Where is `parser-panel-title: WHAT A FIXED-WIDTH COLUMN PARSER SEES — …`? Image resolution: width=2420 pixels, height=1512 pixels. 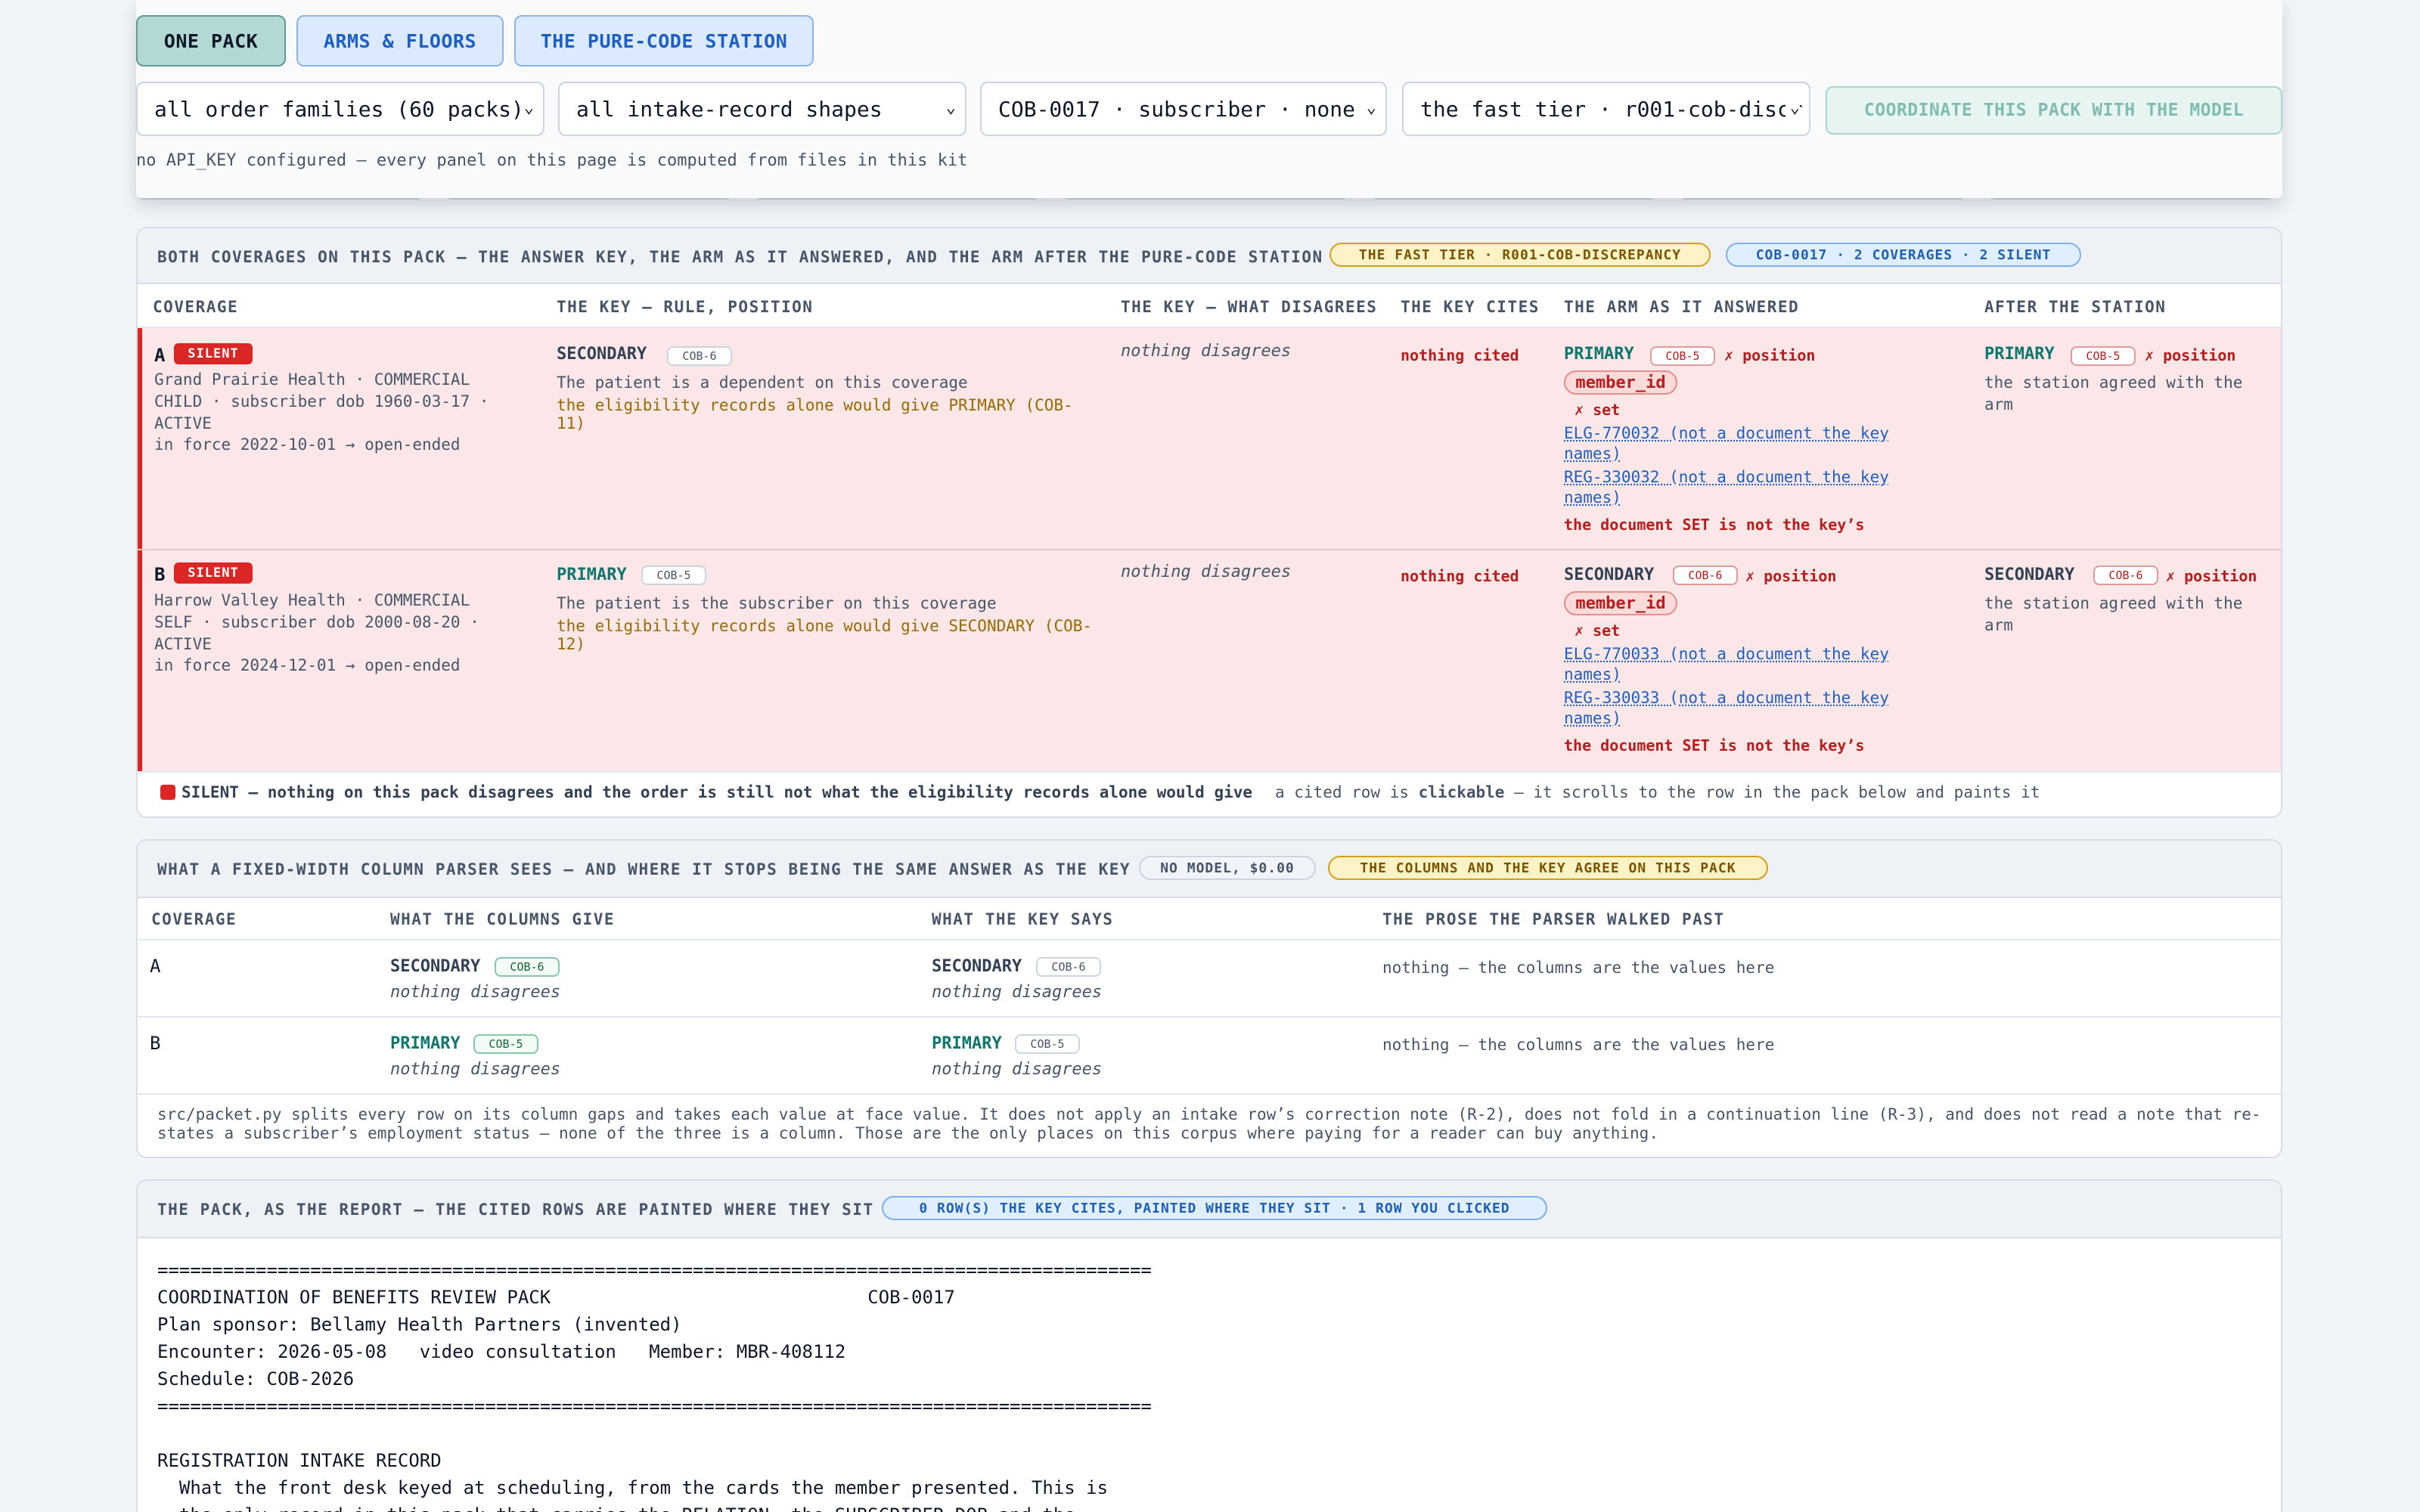 parser-panel-title: WHAT A FIXED-WIDTH COLUMN PARSER SEES — … is located at coordinates (644, 869).